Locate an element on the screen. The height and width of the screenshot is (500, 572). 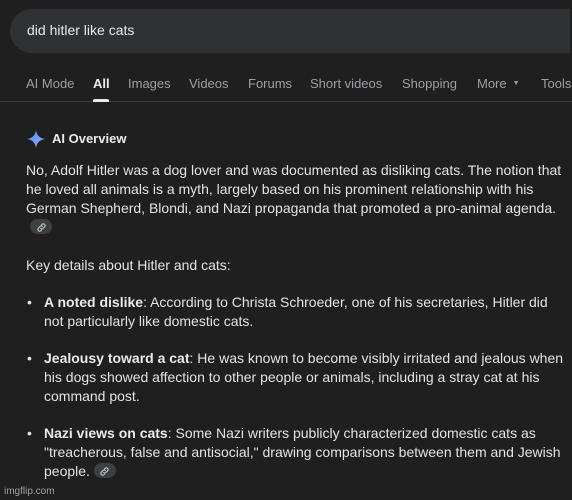
tab-short-videos: Short videos is located at coordinates (346, 83).